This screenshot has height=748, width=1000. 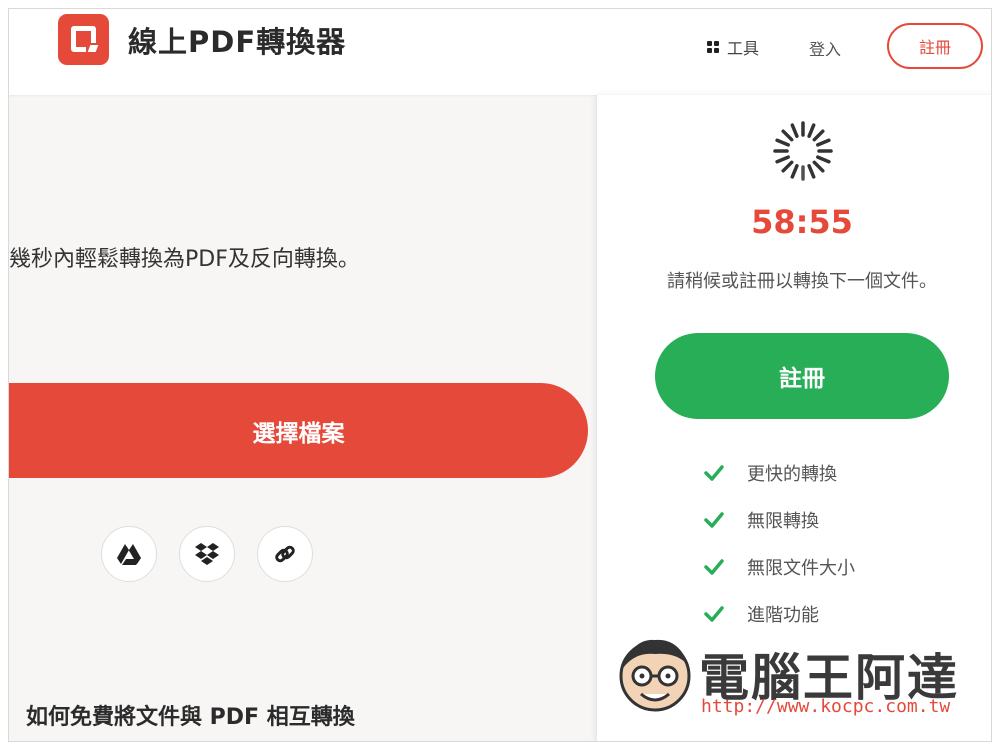 I want to click on google-drive-button, so click(x=129, y=554).